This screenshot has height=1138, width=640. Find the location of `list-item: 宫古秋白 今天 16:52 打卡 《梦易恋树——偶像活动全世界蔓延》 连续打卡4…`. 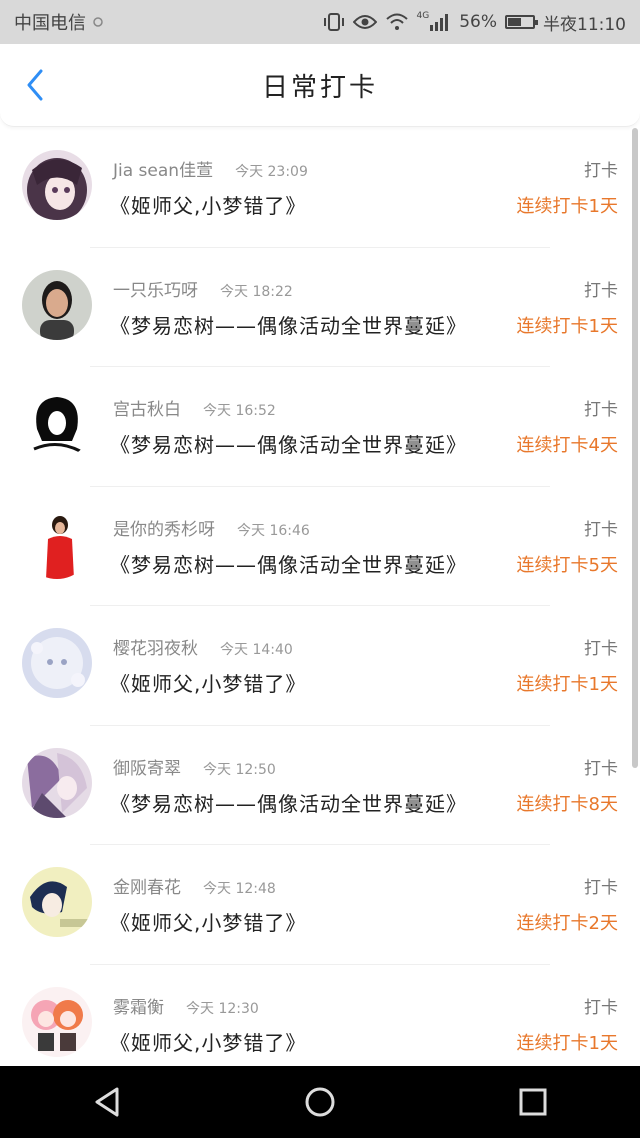

list-item: 宫古秋白 今天 16:52 打卡 《梦易恋树——偶像活动全世界蔓延》 连续打卡4… is located at coordinates (320, 427).